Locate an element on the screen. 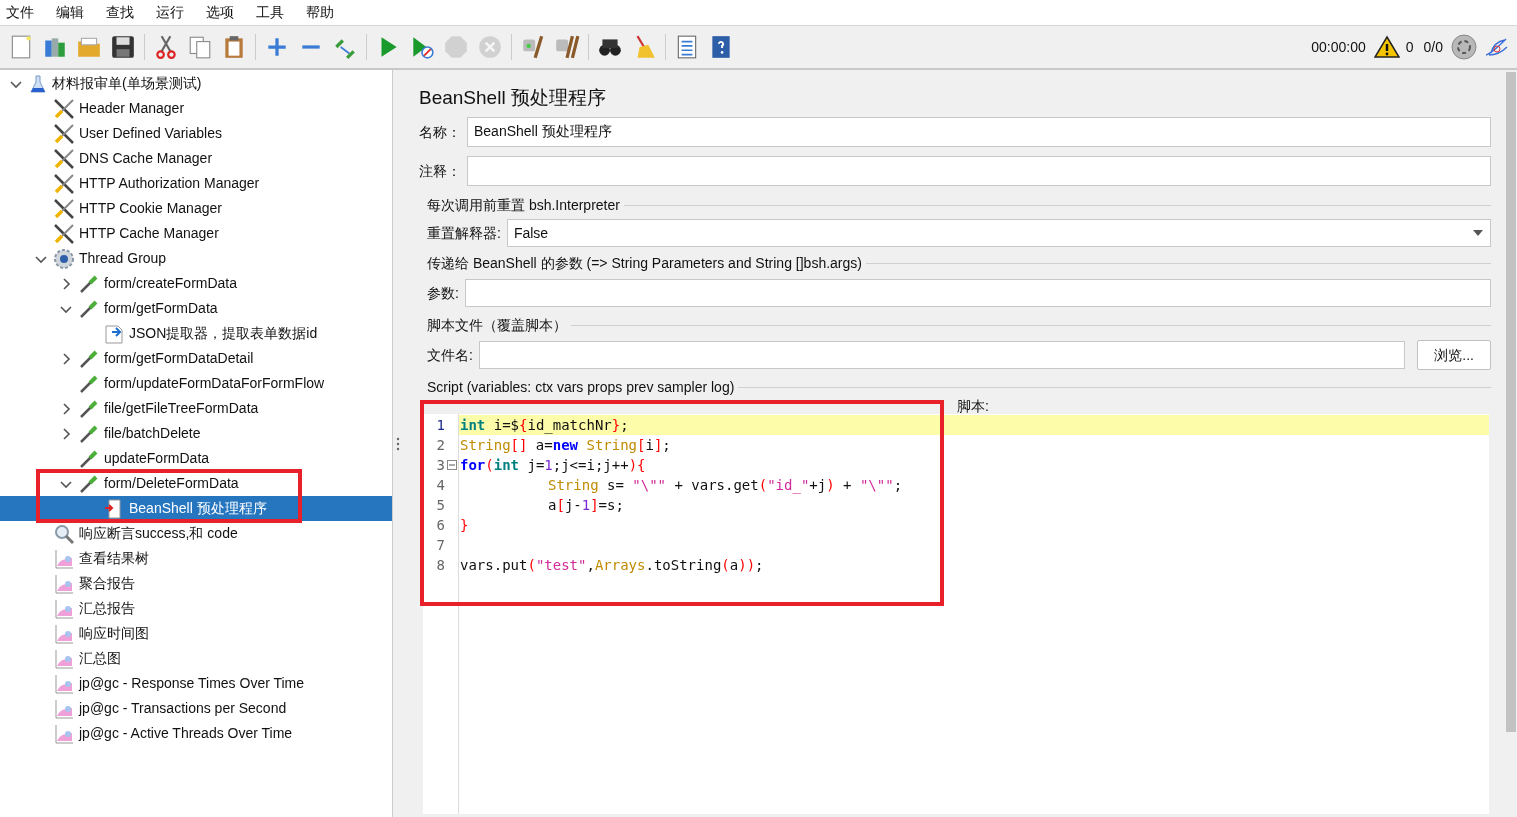  tree-item: jp@gc - Response Times Over Time is located at coordinates (196, 683).